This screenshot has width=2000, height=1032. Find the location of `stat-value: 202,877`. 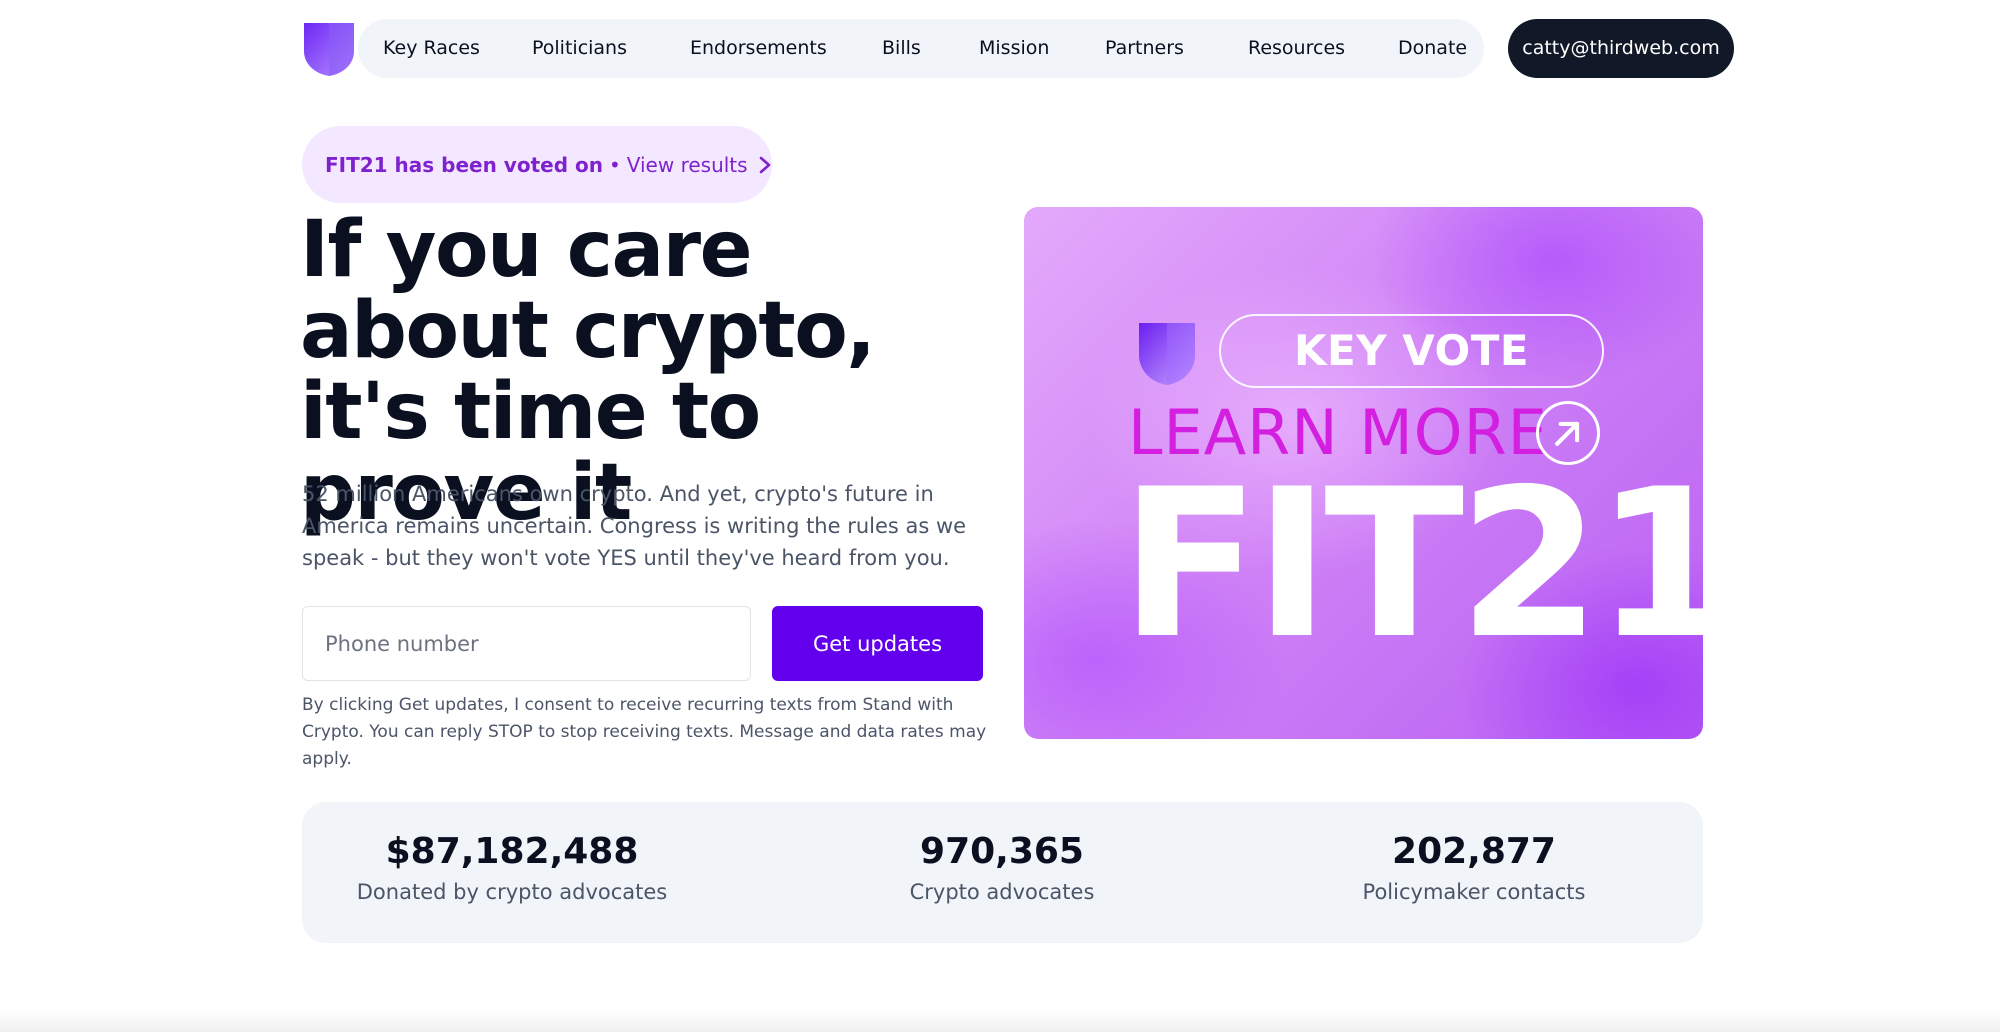

stat-value: 202,877 is located at coordinates (1474, 851).